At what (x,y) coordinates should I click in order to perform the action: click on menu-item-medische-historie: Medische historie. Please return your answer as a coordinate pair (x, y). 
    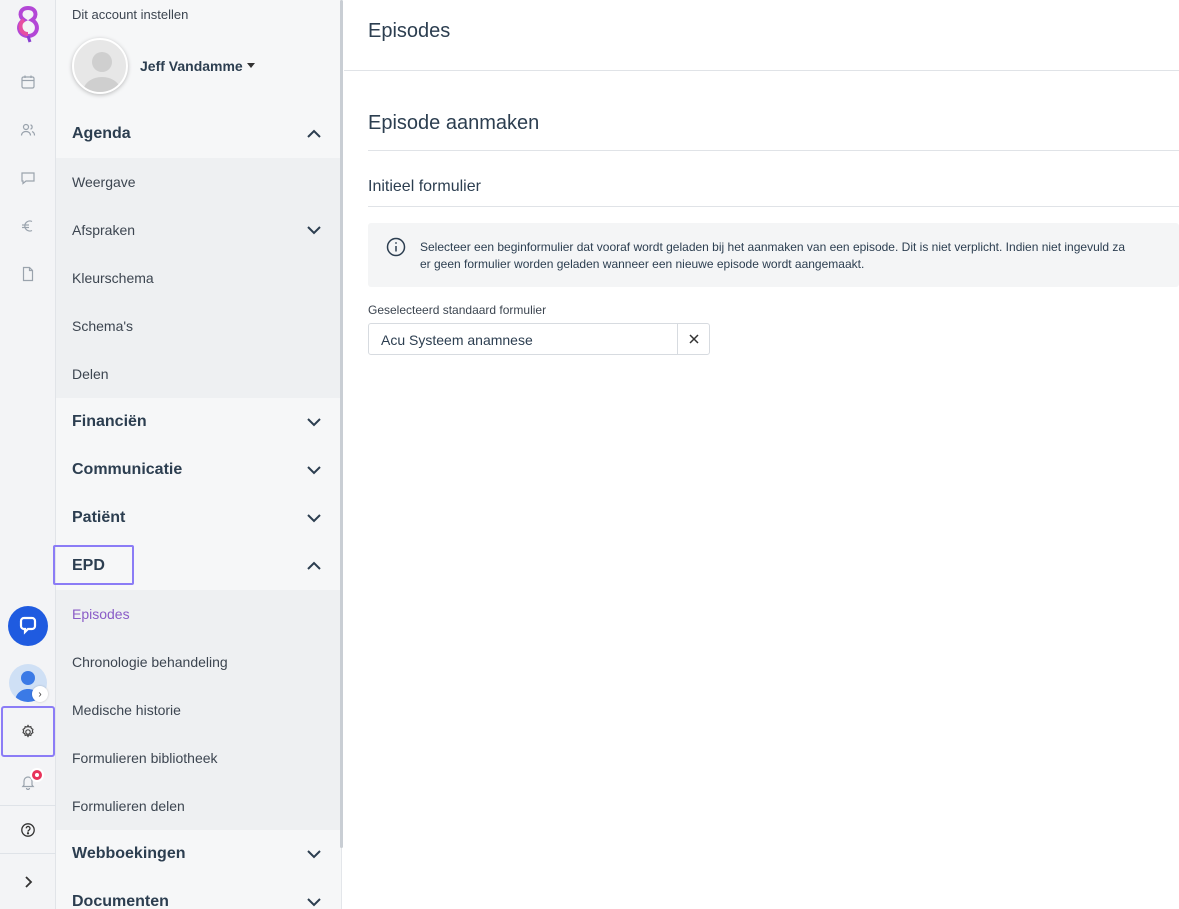
    Looking at the image, I should click on (198, 710).